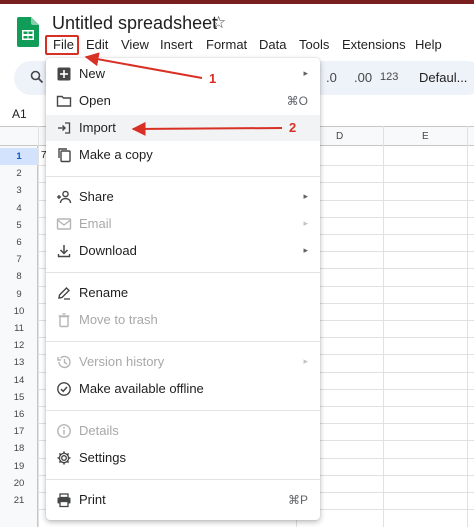  I want to click on row-header-15: 15, so click(19, 397).